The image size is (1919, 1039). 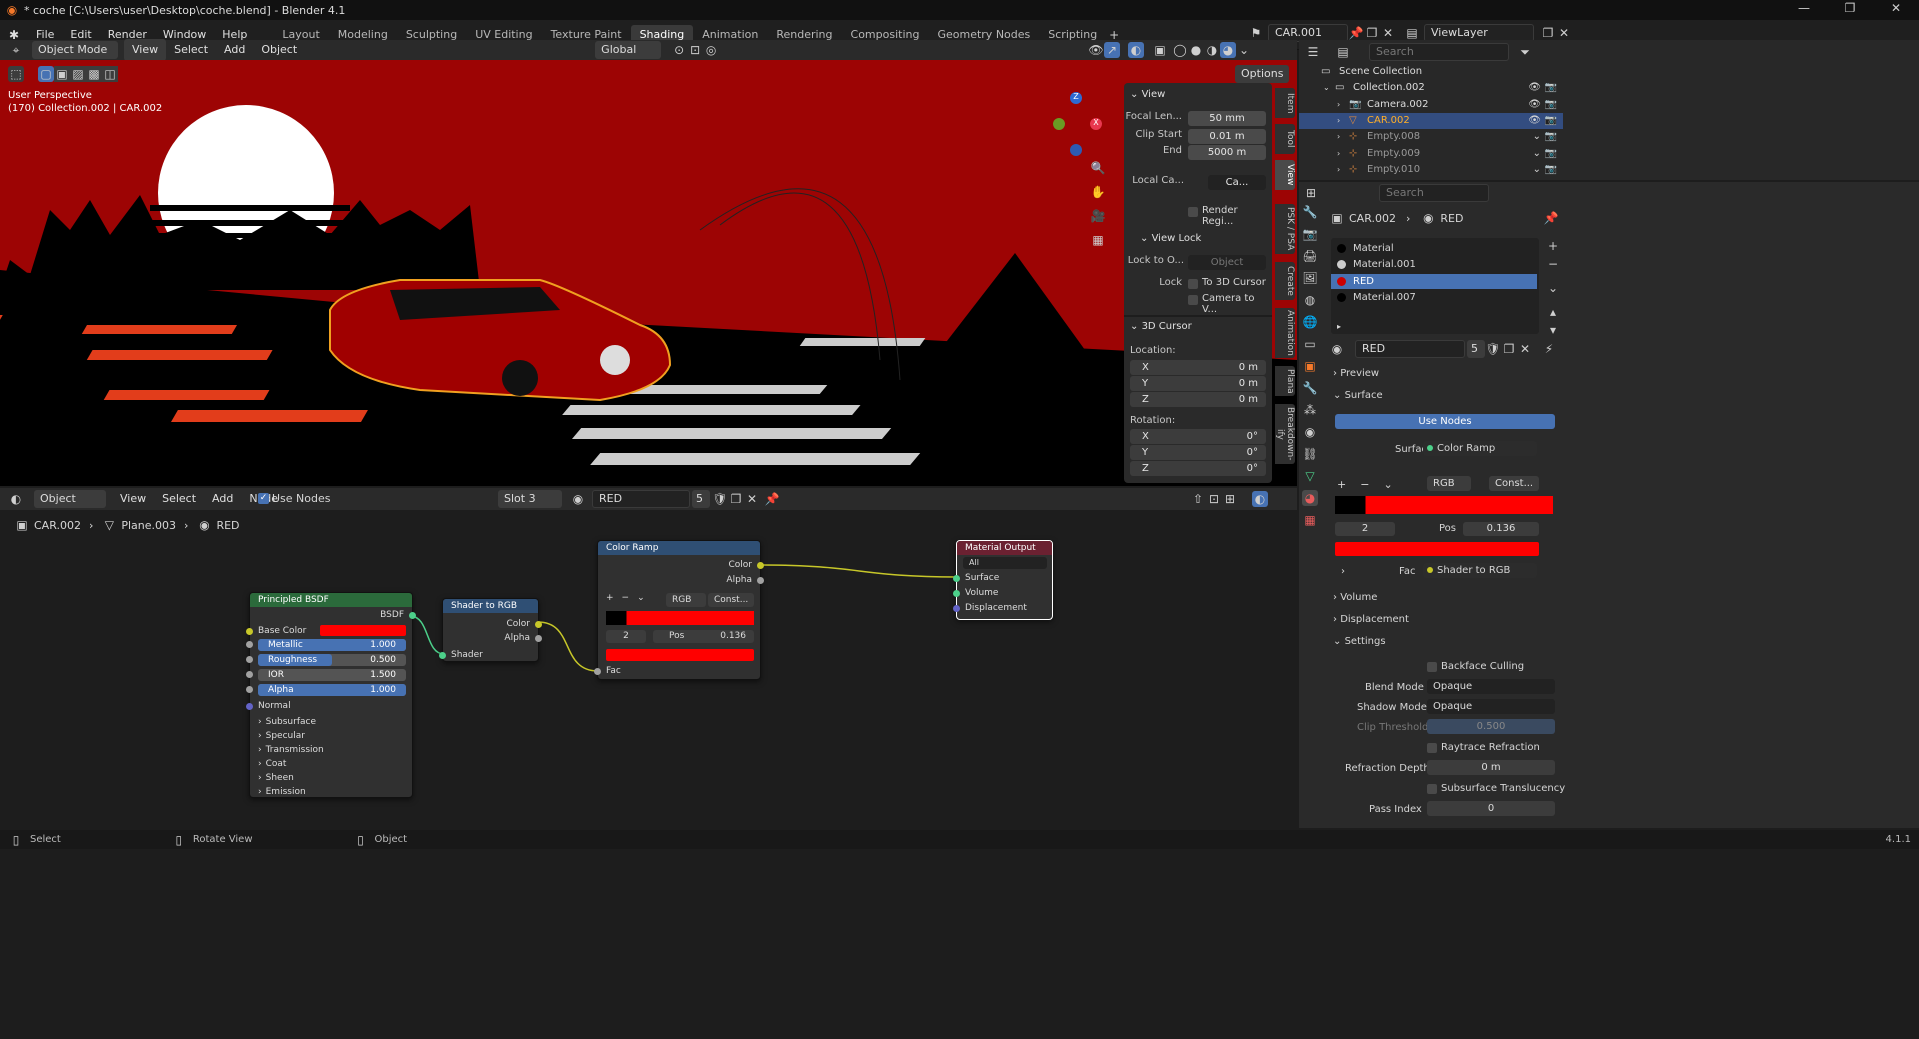 I want to click on overlay-node-icon: ◐, so click(x=1260, y=499).